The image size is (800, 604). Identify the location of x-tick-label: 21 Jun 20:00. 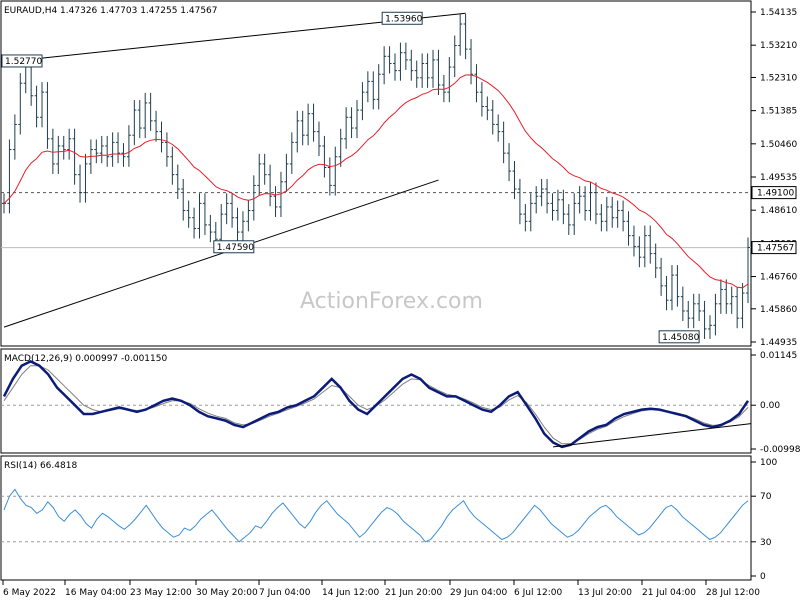
(413, 593).